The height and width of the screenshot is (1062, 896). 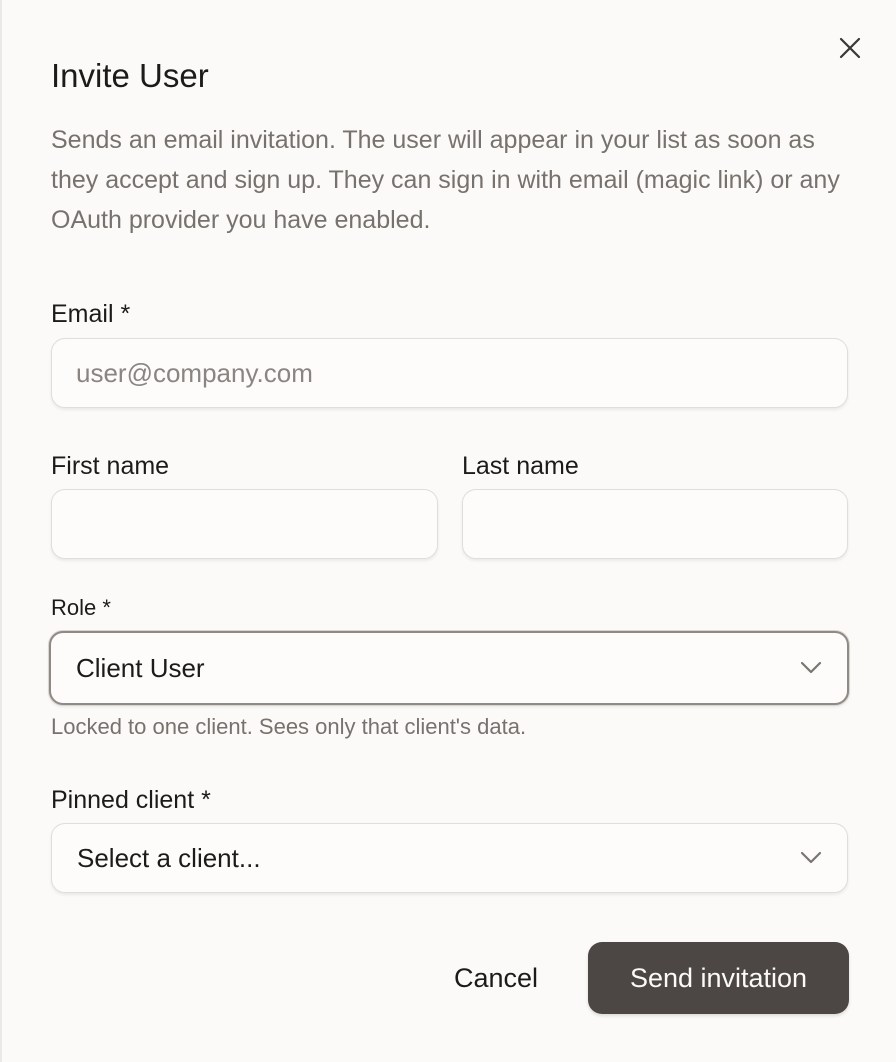 I want to click on email-label: Email *, so click(x=91, y=314).